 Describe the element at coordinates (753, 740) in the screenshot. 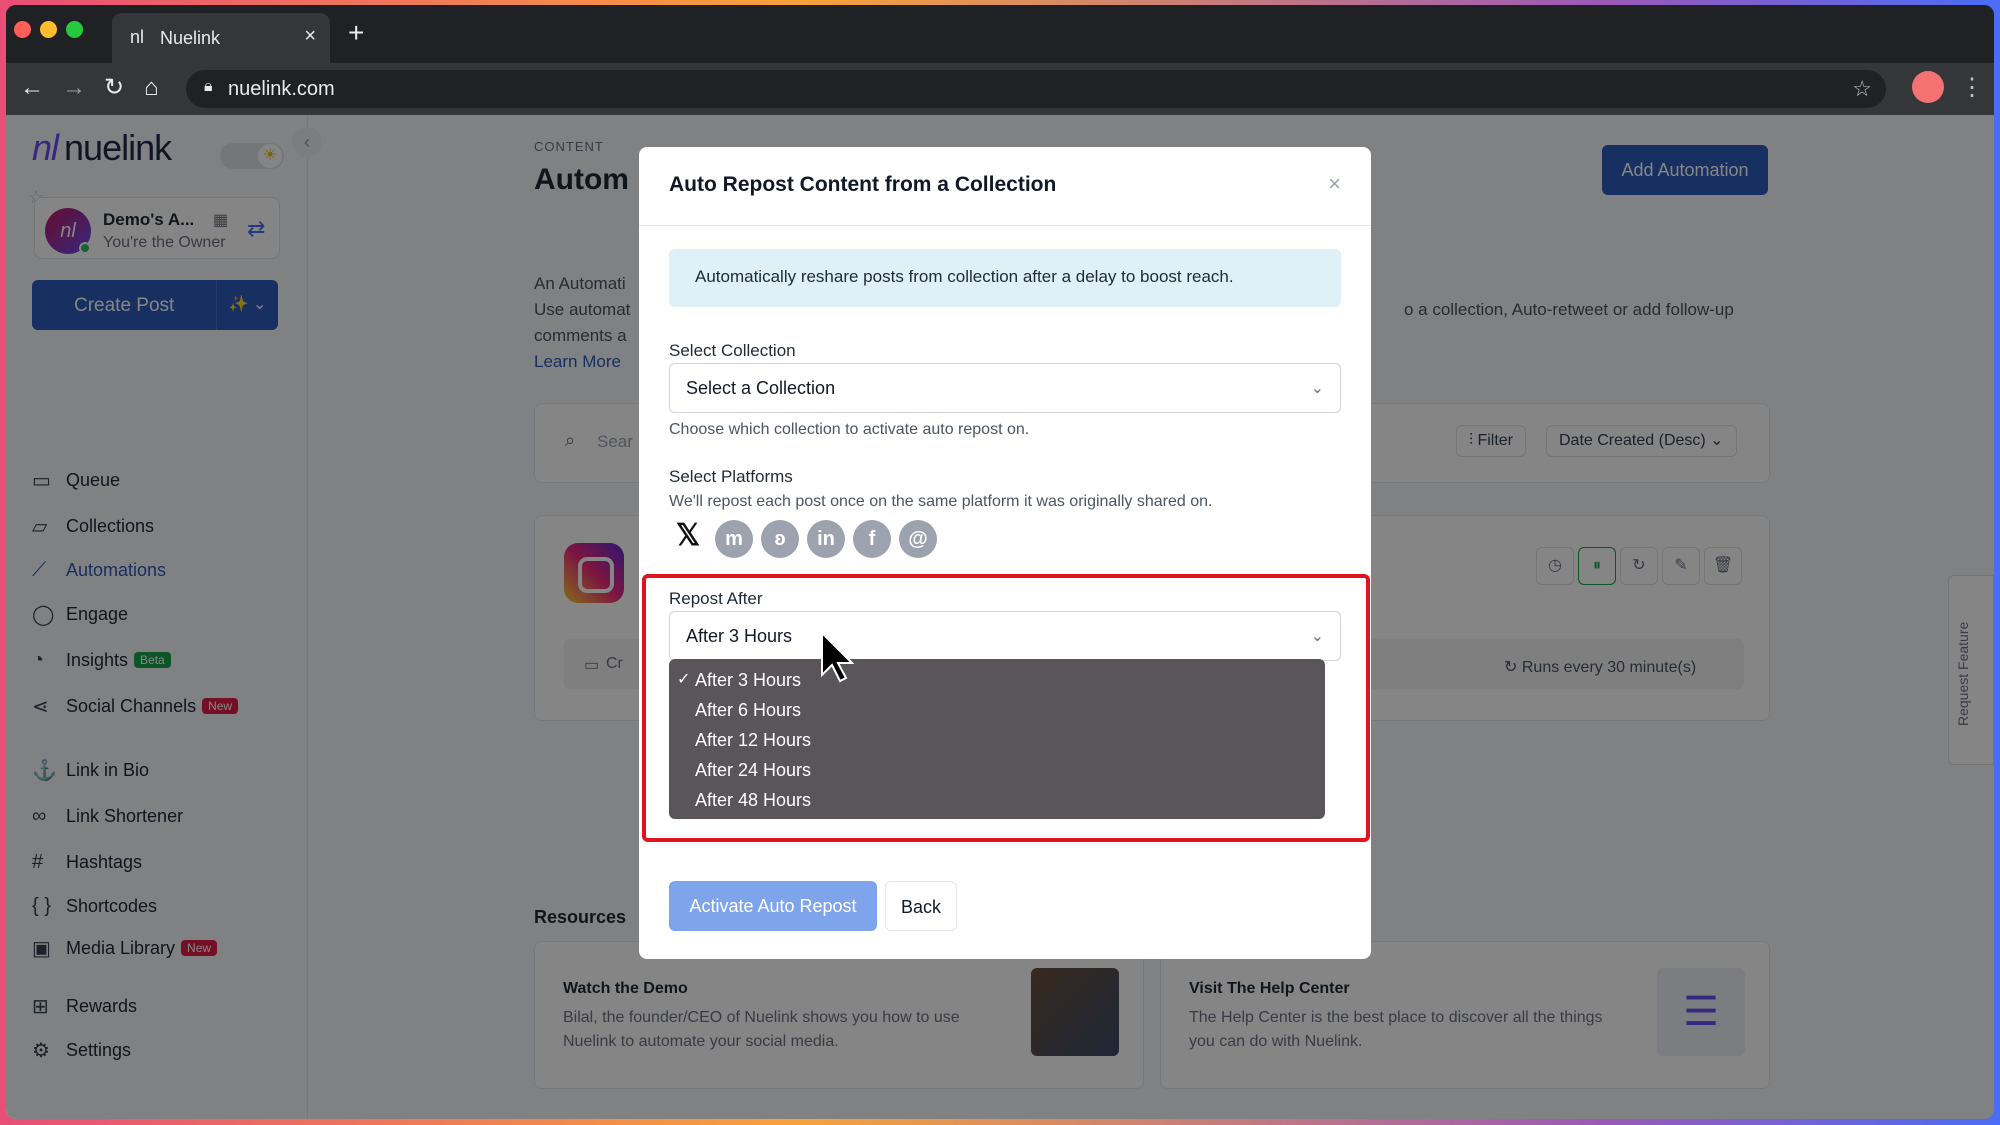

I see `repost-option-label: After 12 Hours` at that location.